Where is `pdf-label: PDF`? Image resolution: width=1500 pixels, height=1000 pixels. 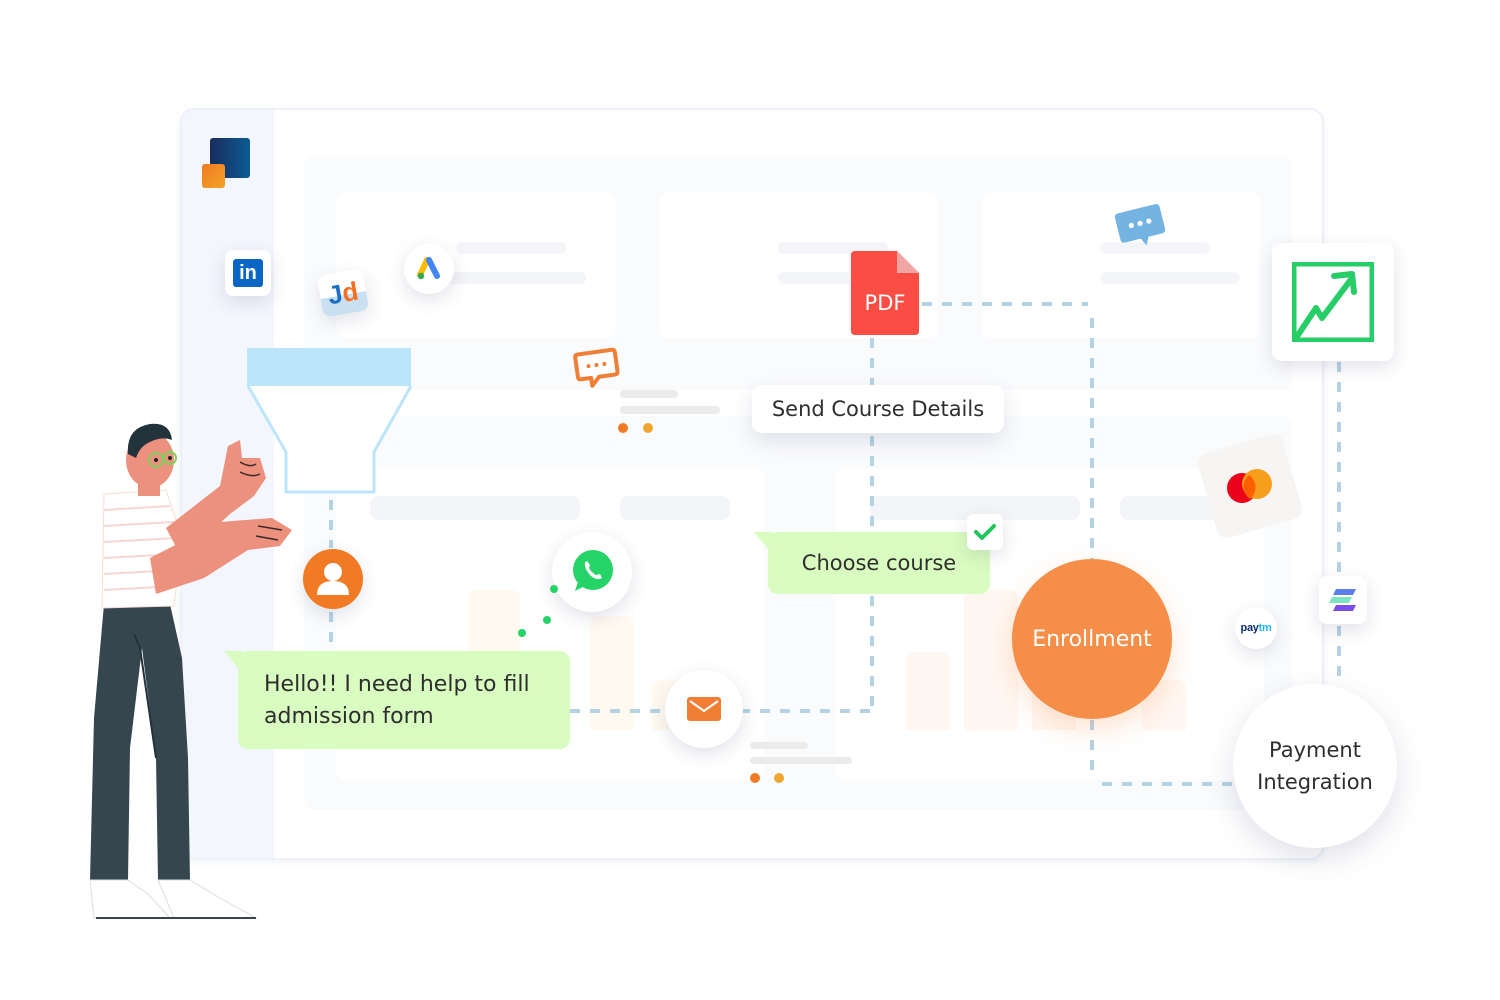
pdf-label: PDF is located at coordinates (885, 303).